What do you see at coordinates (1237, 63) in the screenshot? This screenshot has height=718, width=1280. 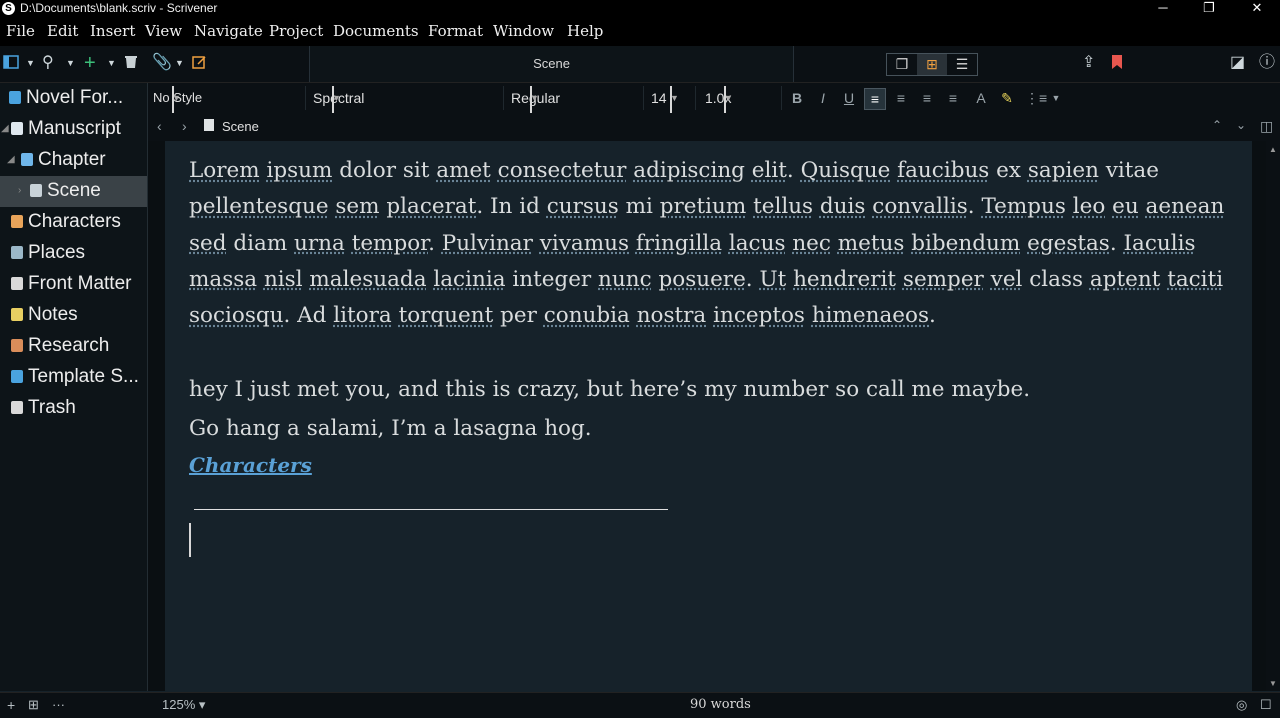 I see `inspector-icon: ◪` at bounding box center [1237, 63].